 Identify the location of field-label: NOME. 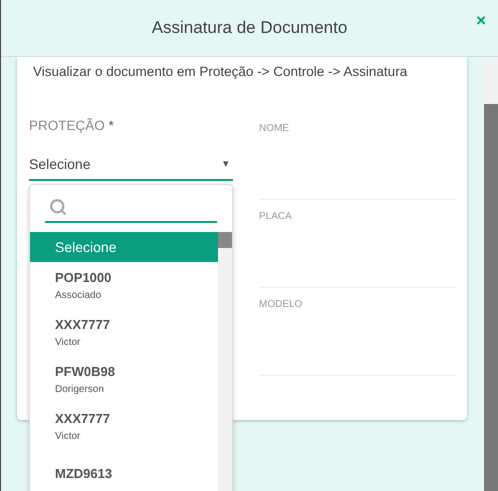
(274, 128).